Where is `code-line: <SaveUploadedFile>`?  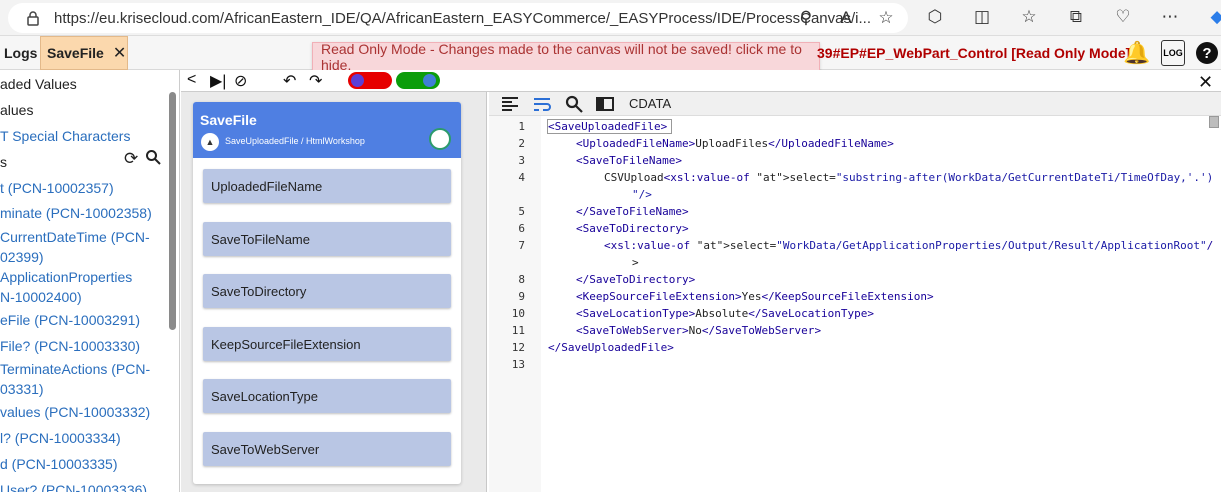 code-line: <SaveUploadedFile> is located at coordinates (607, 126).